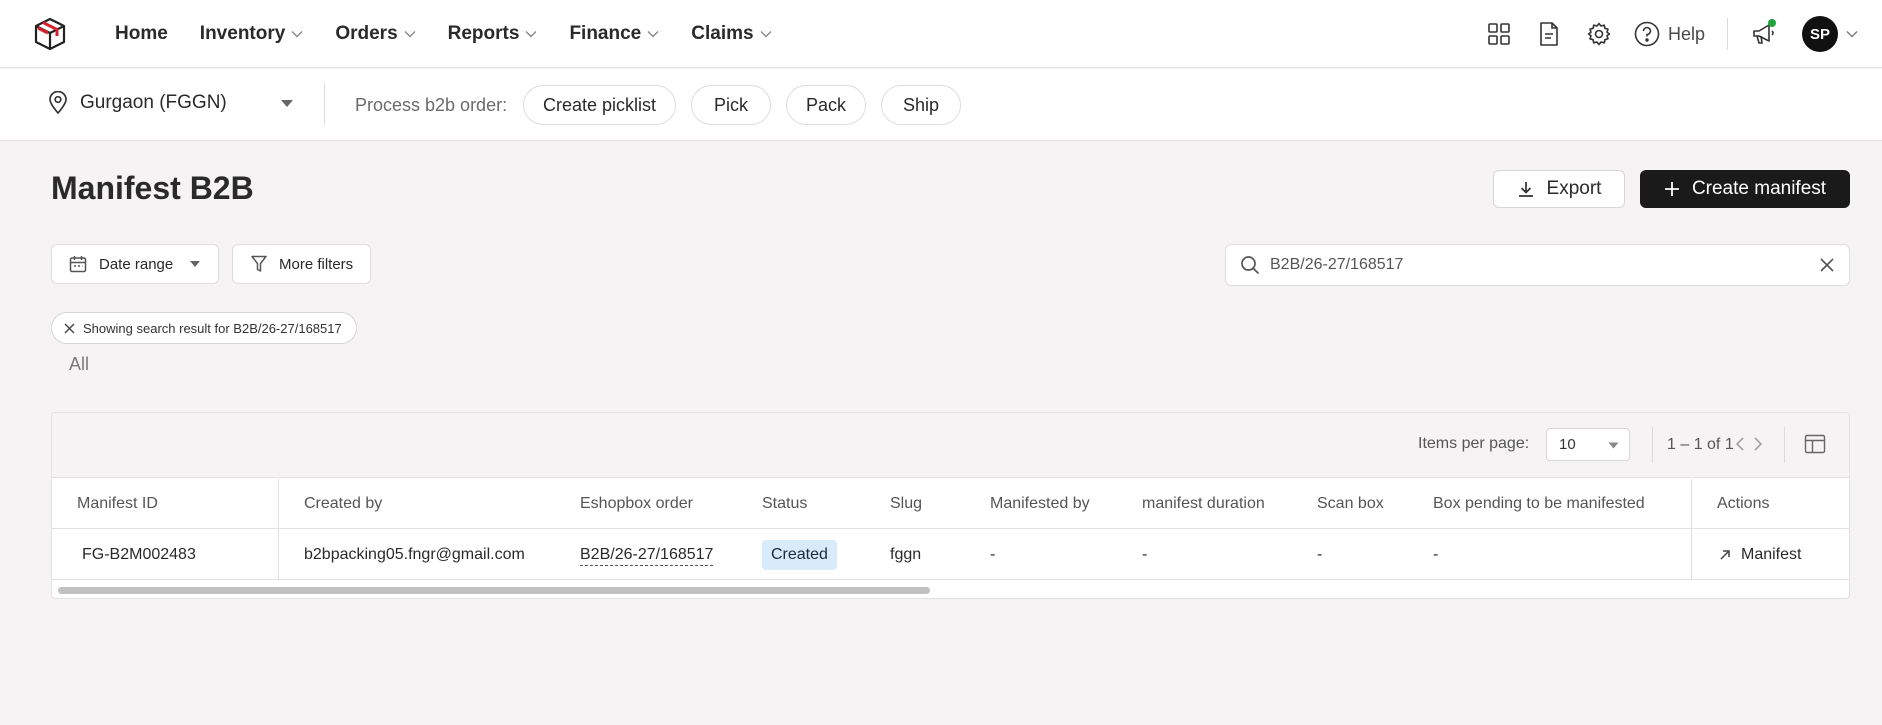  What do you see at coordinates (906, 504) in the screenshot?
I see `column-header-slug: Slug` at bounding box center [906, 504].